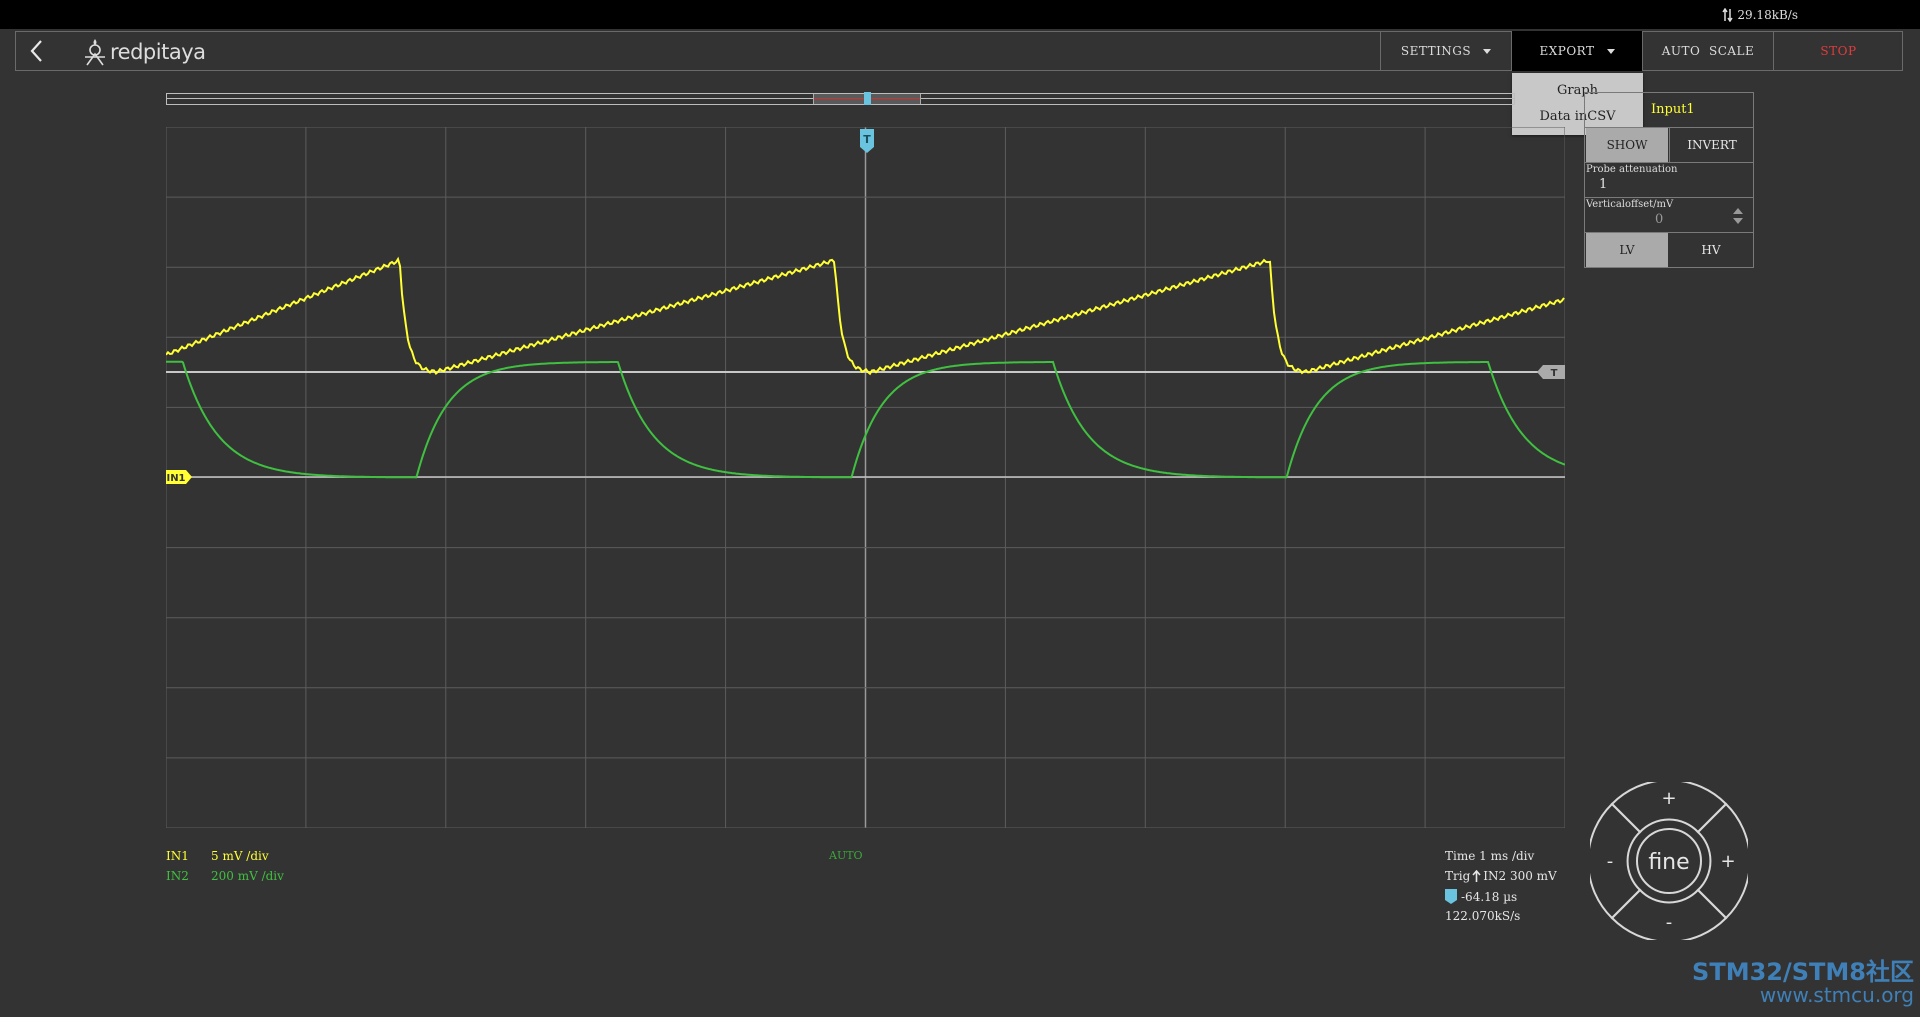 The width and height of the screenshot is (1920, 1017). I want to click on in2-scale: 200 mV /div, so click(247, 876).